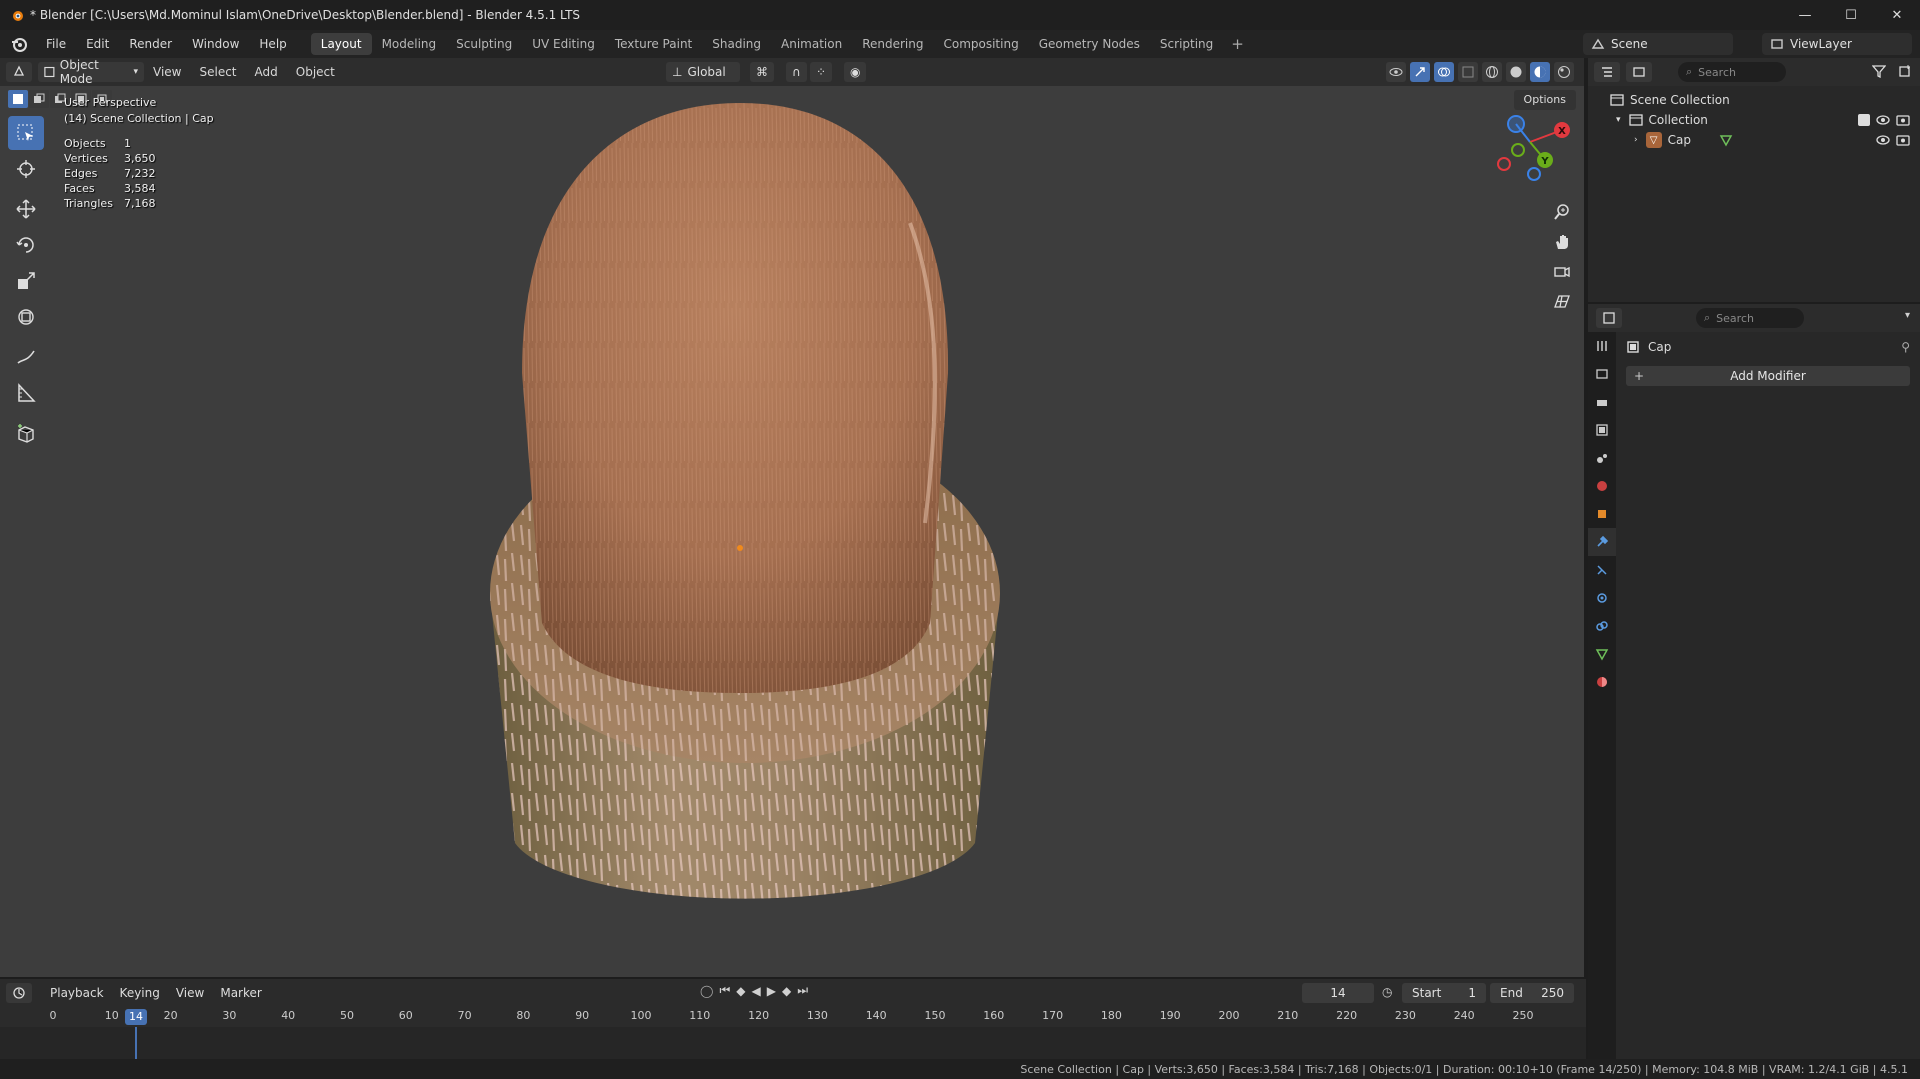 The width and height of the screenshot is (1920, 1079). I want to click on start-frame-field: Start 1, so click(1444, 993).